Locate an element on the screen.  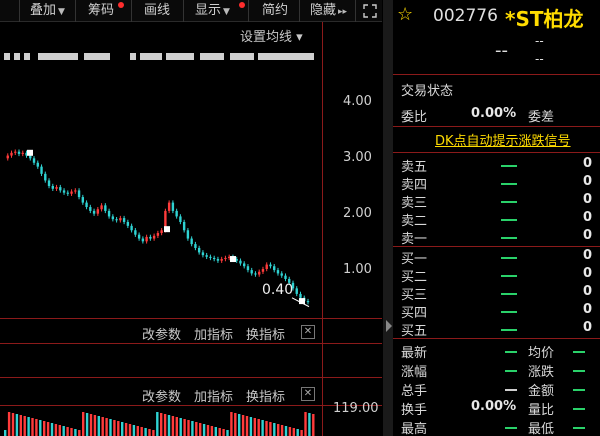
buy-level-label: 买四 is located at coordinates (414, 313).